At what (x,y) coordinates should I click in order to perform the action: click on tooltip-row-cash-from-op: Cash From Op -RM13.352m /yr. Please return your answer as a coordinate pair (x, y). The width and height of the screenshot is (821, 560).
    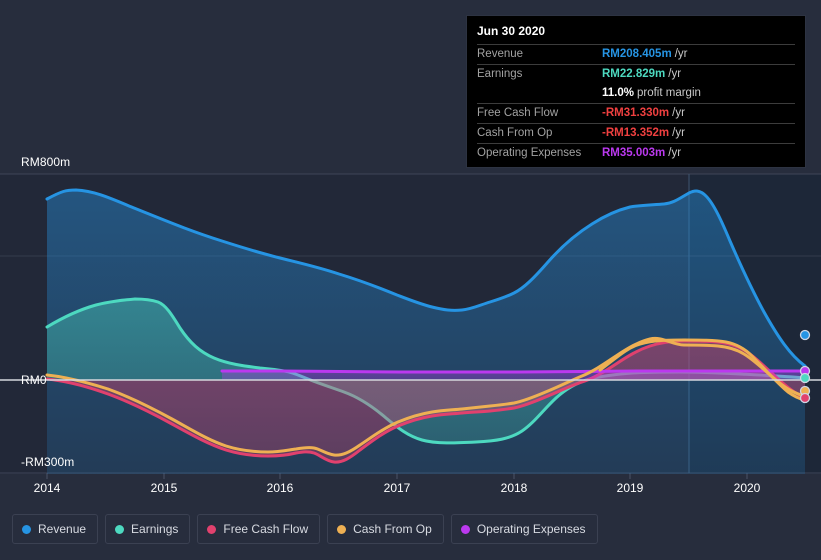
    Looking at the image, I should click on (636, 133).